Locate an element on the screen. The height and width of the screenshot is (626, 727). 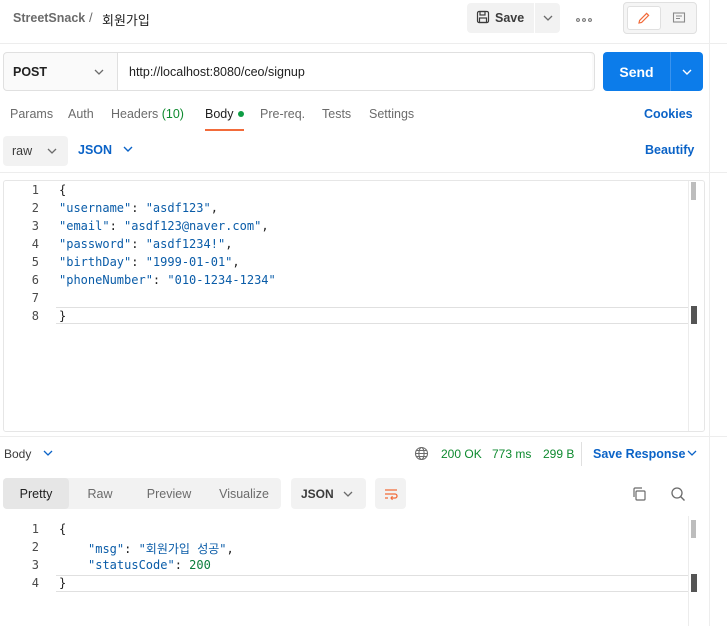
globe-icon is located at coordinates (421, 453).